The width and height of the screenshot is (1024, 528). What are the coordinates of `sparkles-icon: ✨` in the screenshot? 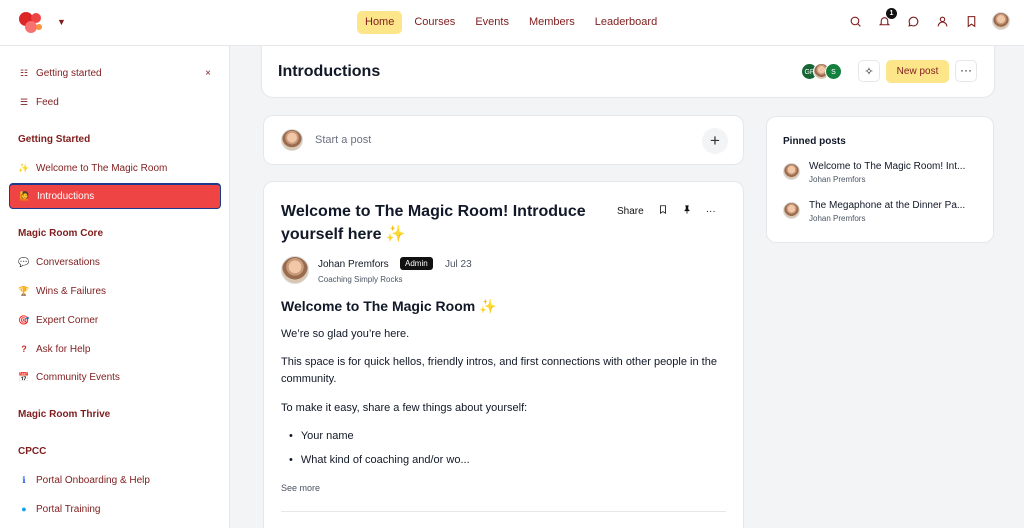 It's located at (24, 167).